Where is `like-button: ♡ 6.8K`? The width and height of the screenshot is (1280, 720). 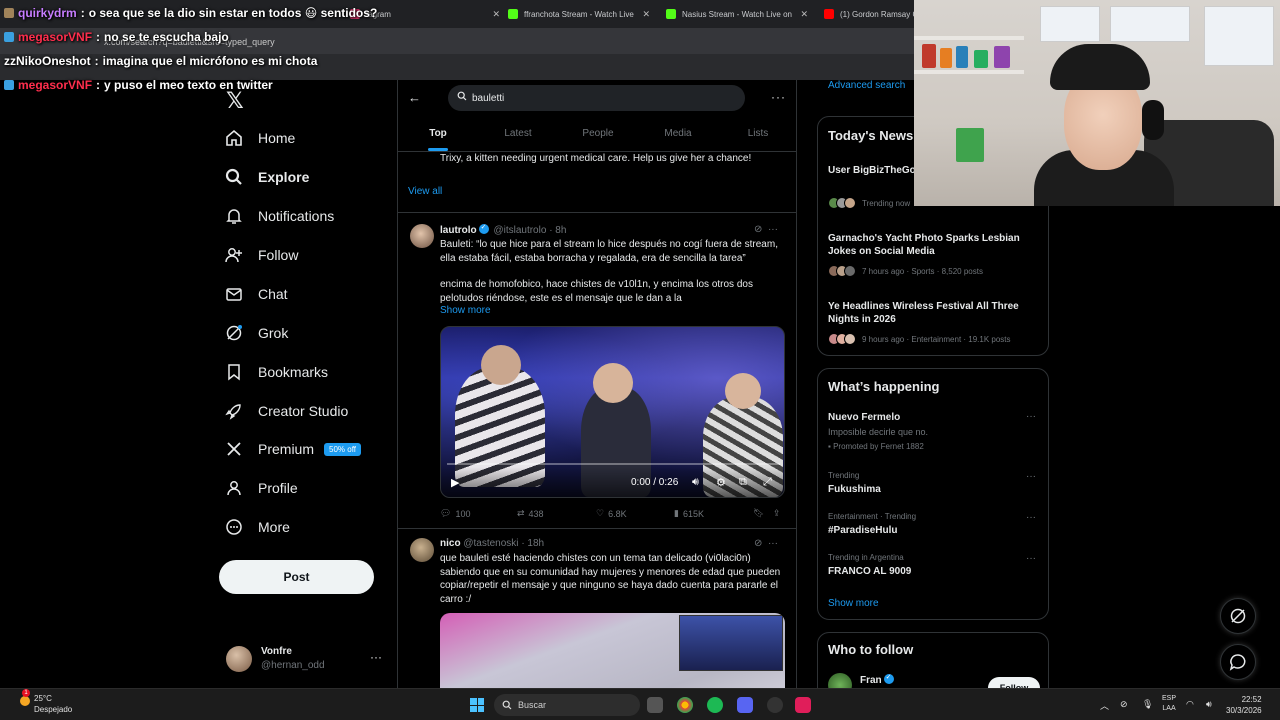
like-button: ♡ 6.8K is located at coordinates (611, 513).